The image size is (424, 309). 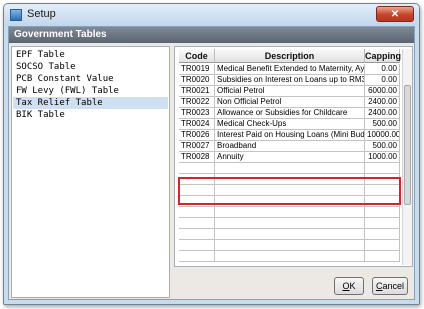 I want to click on ok-button: OK, so click(x=349, y=286).